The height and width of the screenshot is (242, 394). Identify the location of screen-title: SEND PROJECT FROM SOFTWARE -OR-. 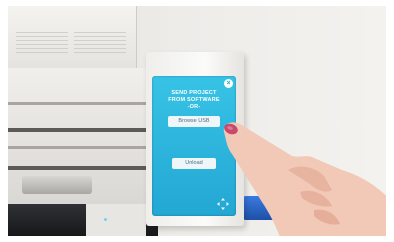
(194, 100).